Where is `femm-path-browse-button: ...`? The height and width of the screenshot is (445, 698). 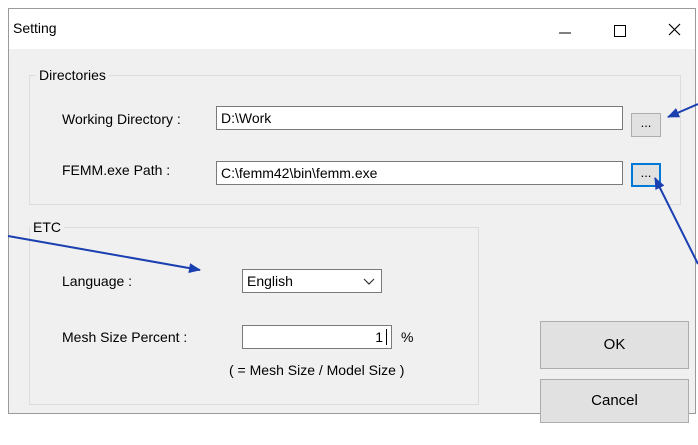 femm-path-browse-button: ... is located at coordinates (646, 175).